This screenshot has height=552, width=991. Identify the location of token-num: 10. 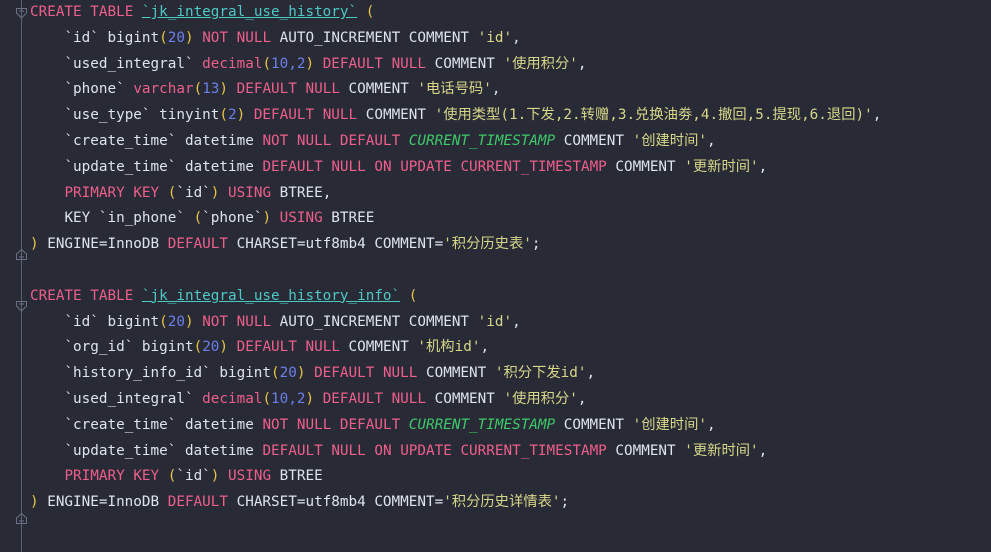
(280, 63).